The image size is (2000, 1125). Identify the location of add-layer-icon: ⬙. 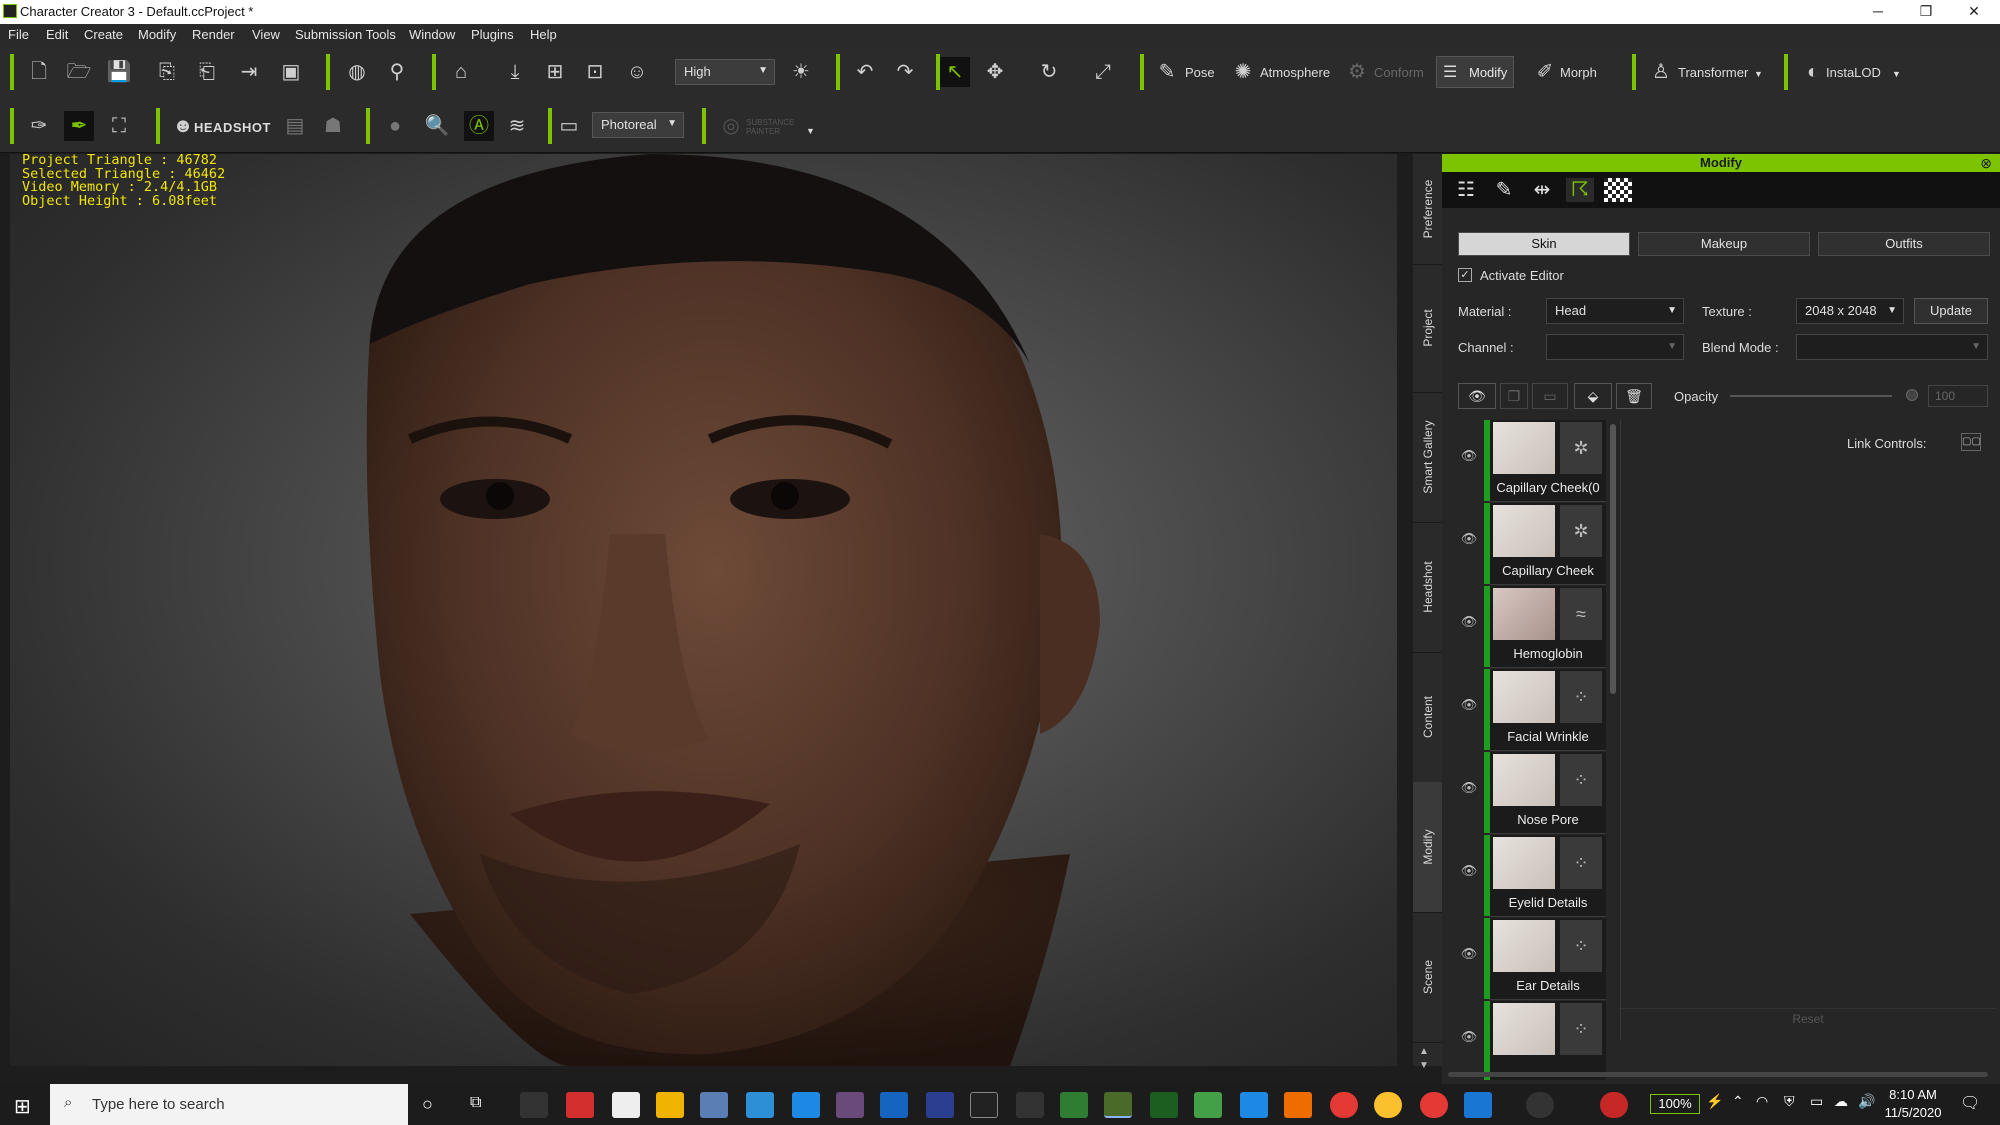
(1593, 396).